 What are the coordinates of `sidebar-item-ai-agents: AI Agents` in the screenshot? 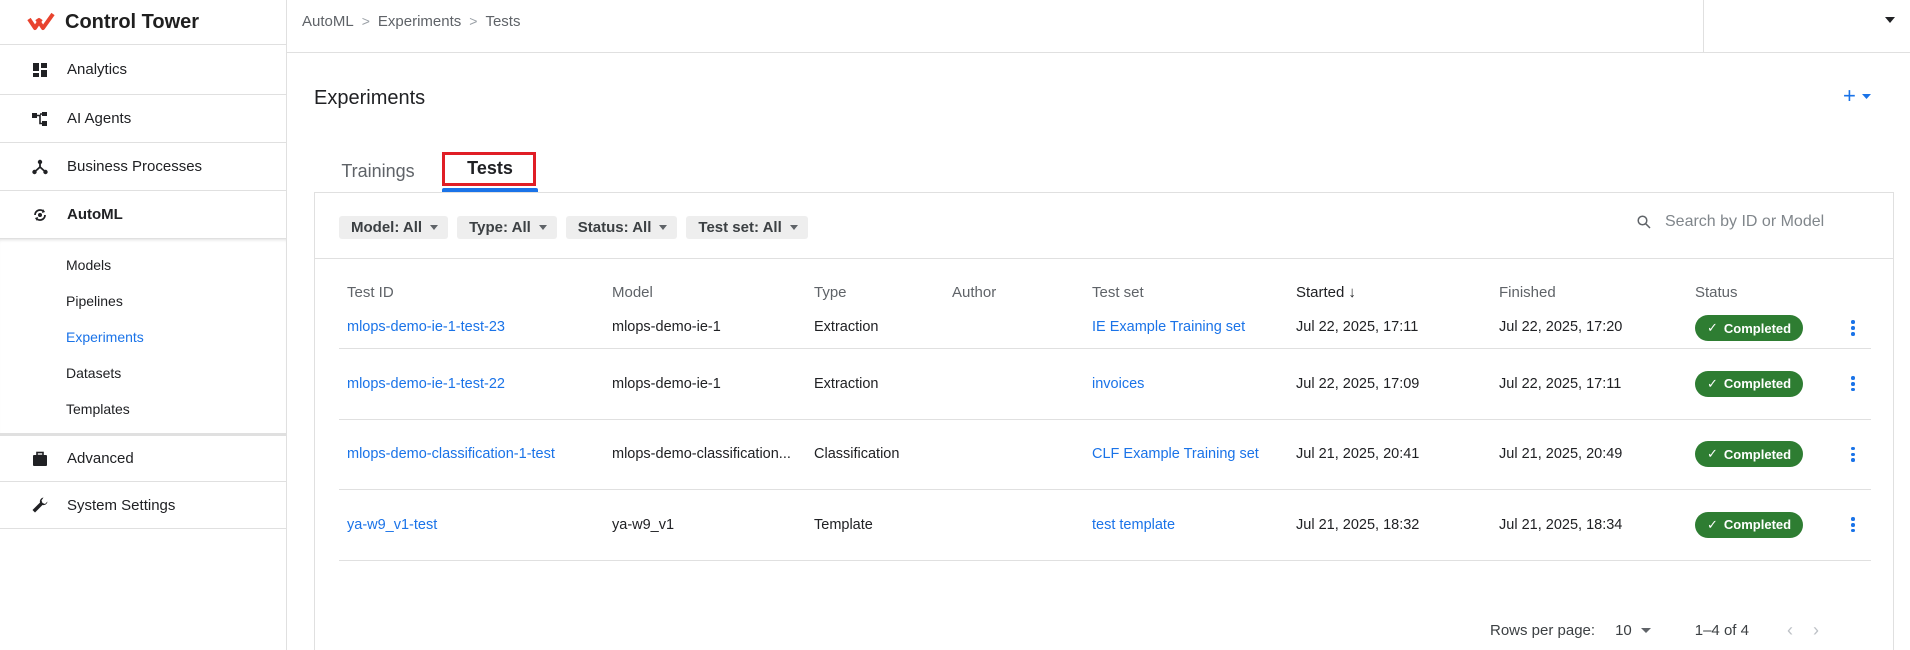 It's located at (143, 118).